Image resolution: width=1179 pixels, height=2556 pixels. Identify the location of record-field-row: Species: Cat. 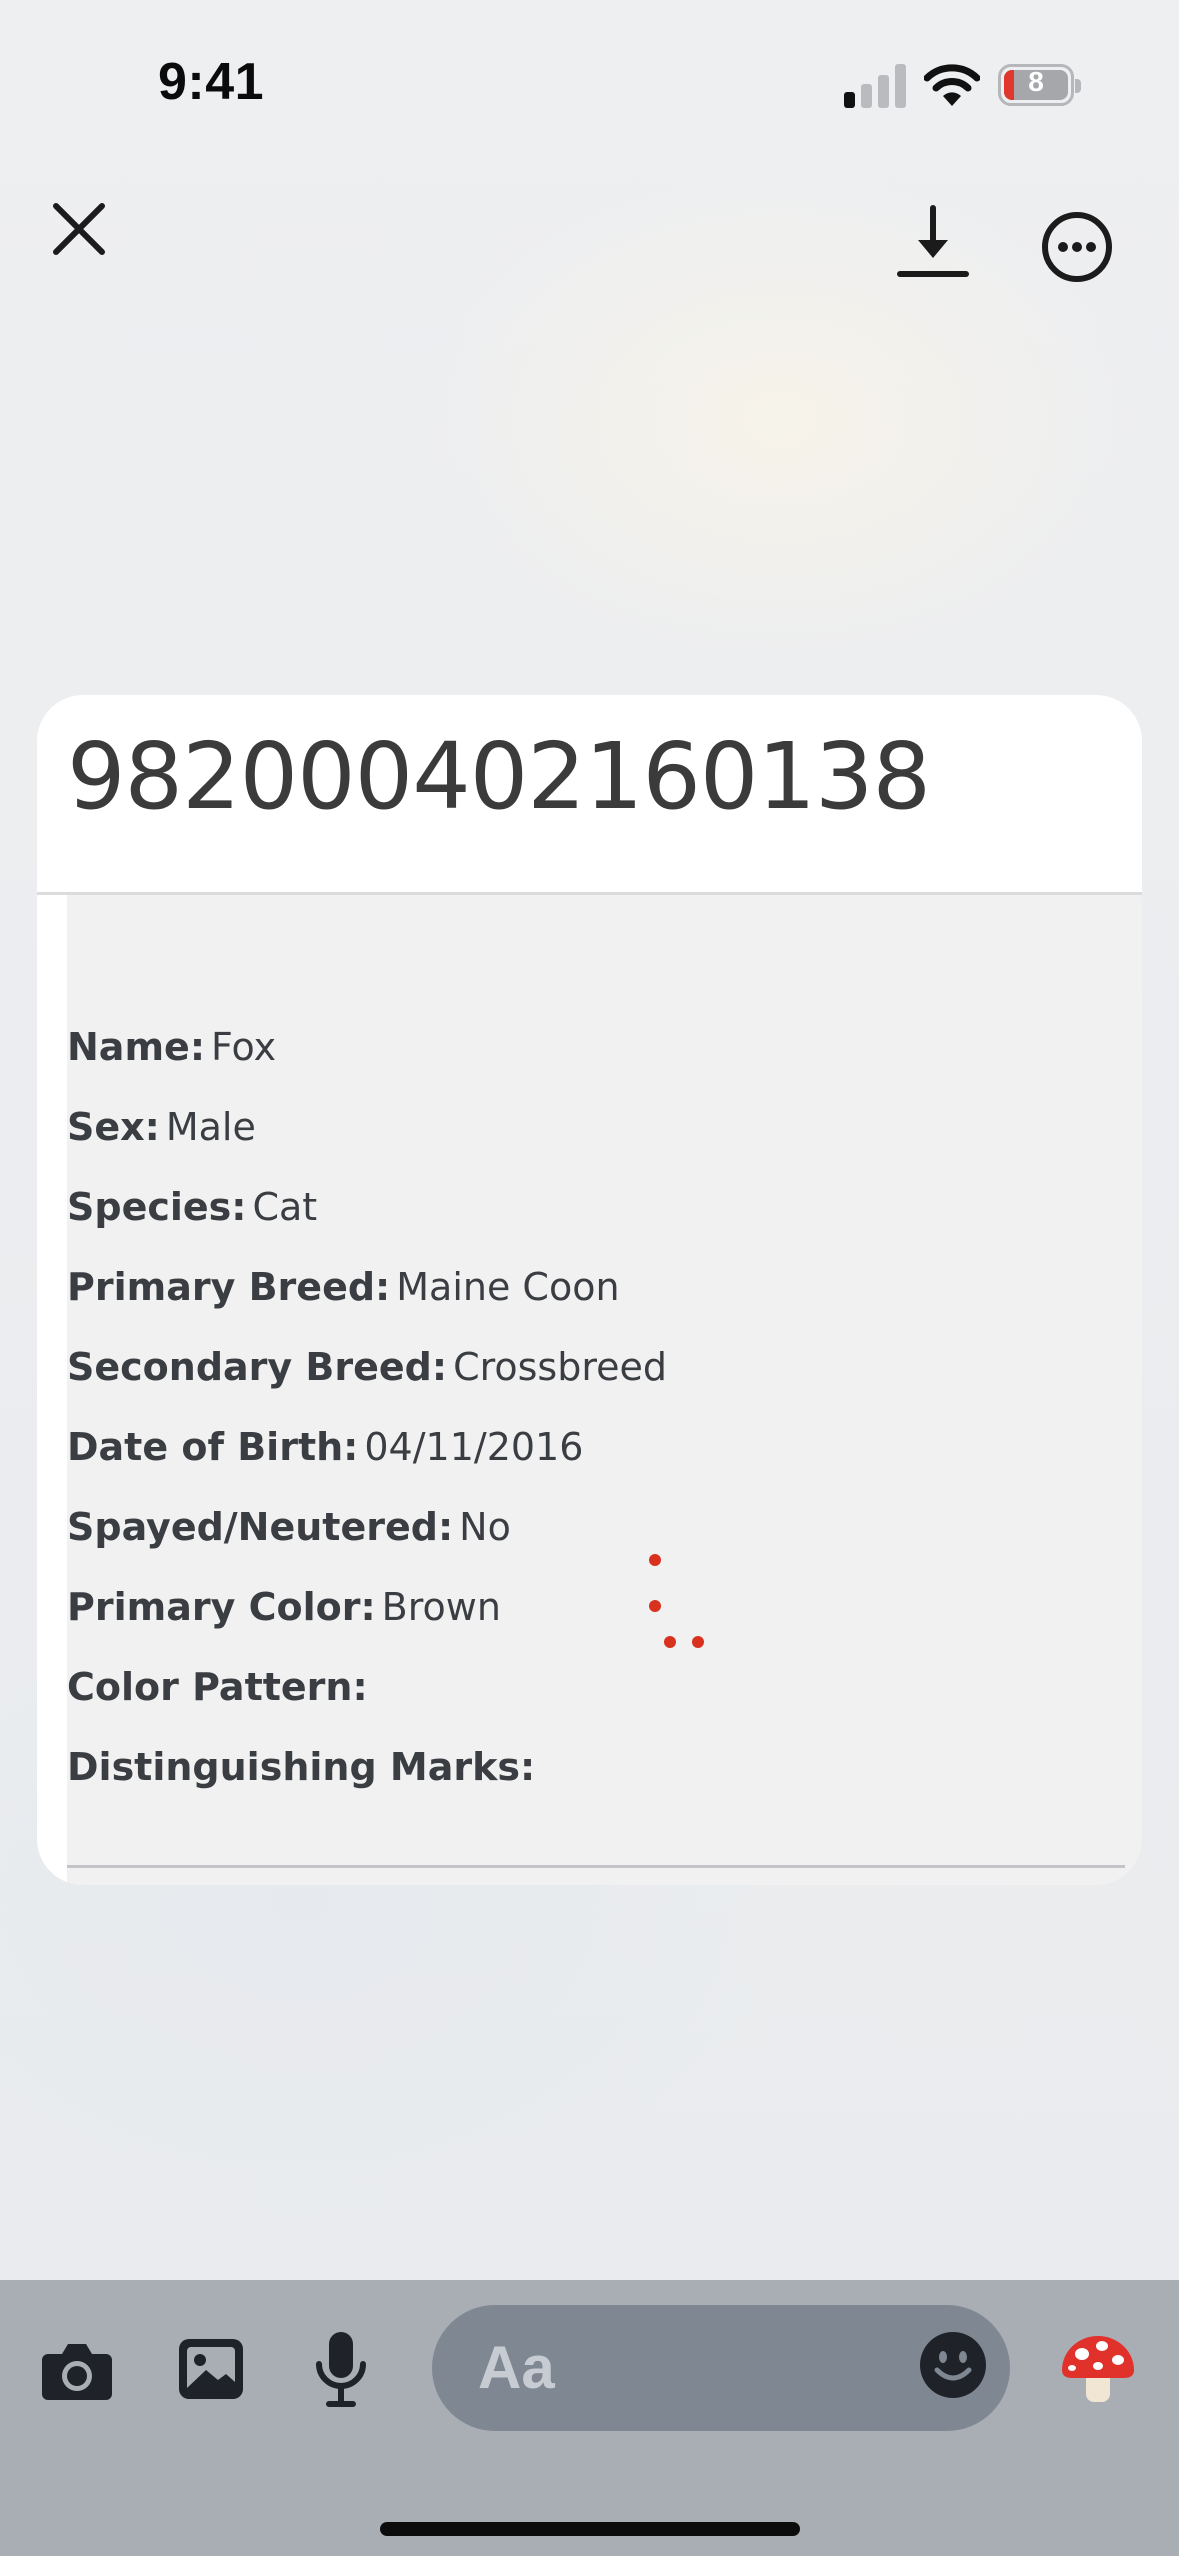
(597, 1225).